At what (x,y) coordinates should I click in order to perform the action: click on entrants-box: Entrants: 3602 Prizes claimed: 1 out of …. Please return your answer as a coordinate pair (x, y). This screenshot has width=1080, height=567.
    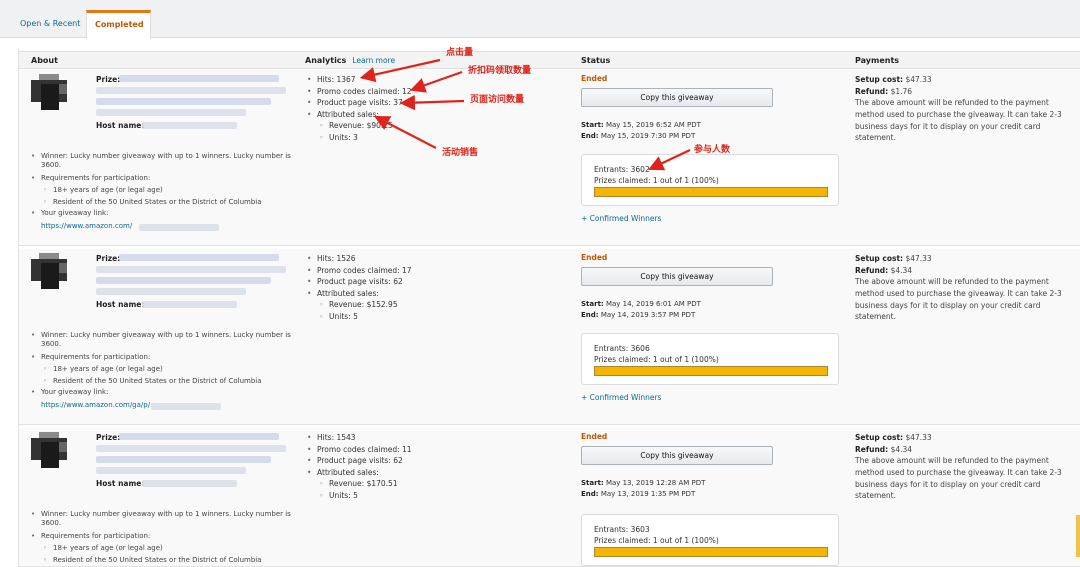
    Looking at the image, I should click on (710, 180).